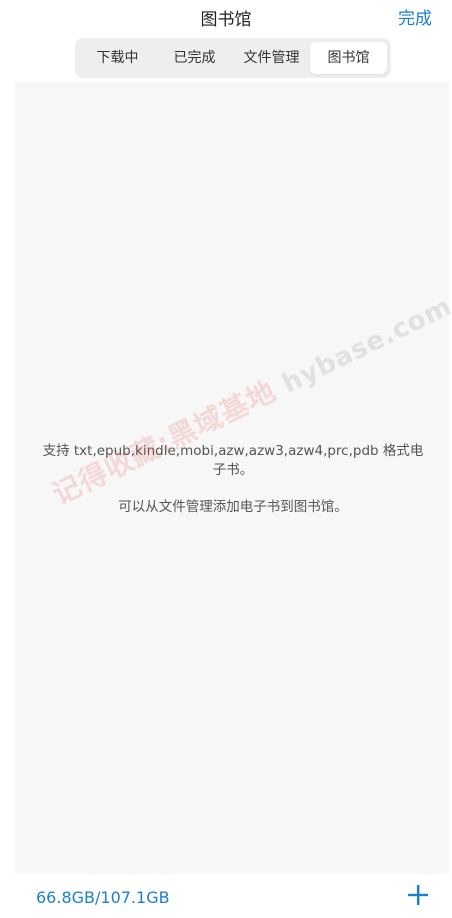 Image resolution: width=452 pixels, height=918 pixels. What do you see at coordinates (226, 896) in the screenshot?
I see `footer: 66.8GB/107.1GB` at bounding box center [226, 896].